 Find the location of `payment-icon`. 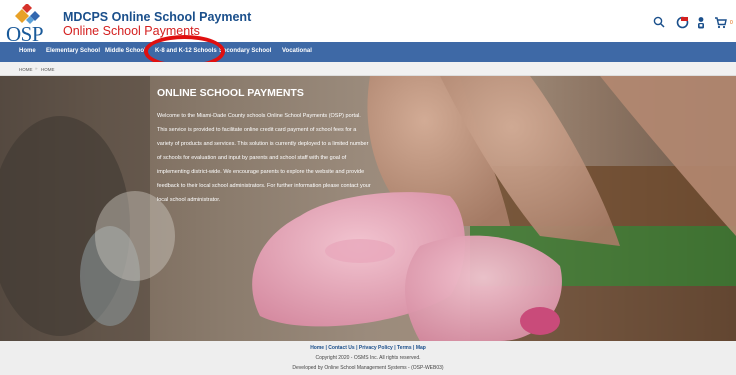

payment-icon is located at coordinates (682, 22).